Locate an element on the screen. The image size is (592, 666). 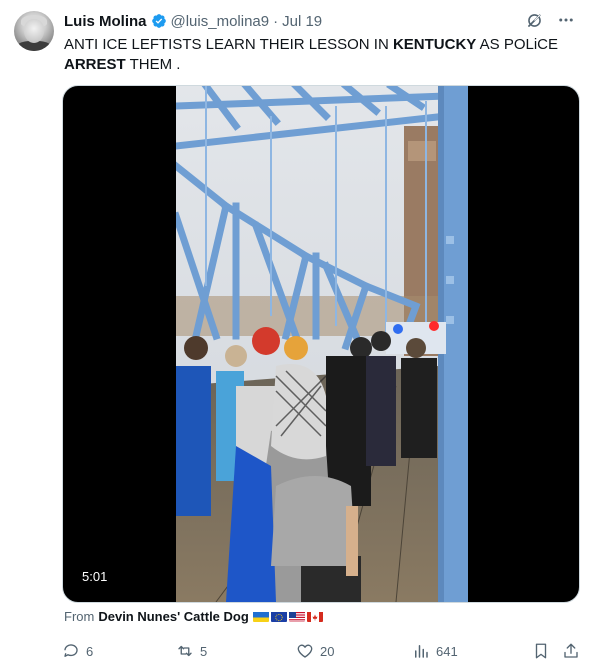
heart-icon is located at coordinates (305, 651).